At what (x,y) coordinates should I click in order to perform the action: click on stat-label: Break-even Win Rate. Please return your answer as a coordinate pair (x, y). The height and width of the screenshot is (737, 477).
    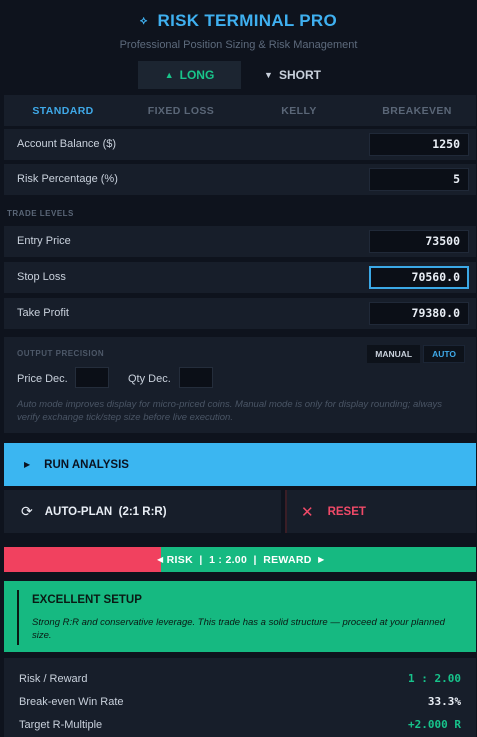
    Looking at the image, I should click on (71, 702).